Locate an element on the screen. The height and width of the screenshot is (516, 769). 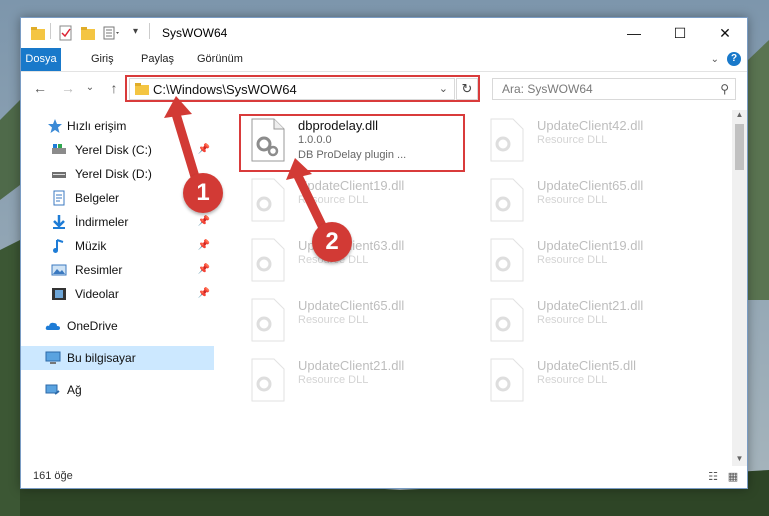
annotation-arrows is located at coordinates (247, 167).